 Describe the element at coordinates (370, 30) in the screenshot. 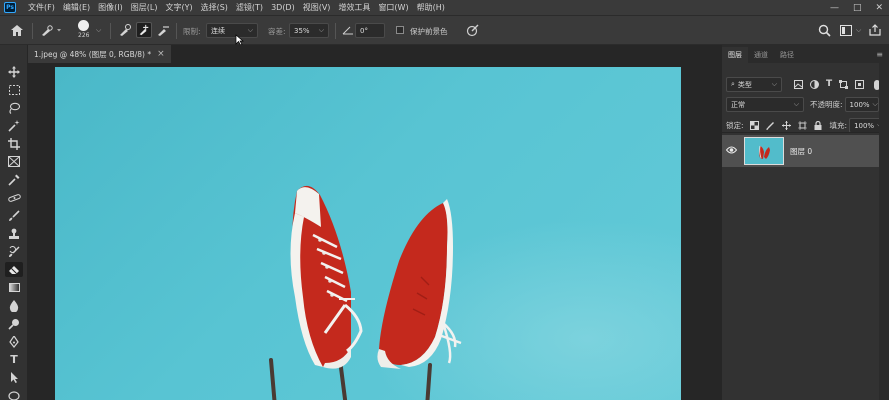

I see `angle-input: 0°` at that location.